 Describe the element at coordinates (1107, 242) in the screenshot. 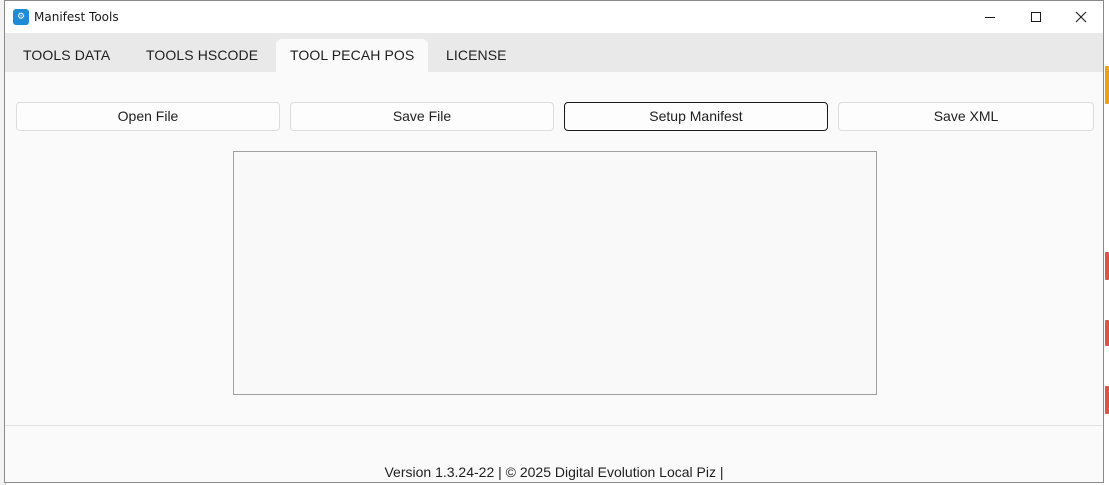

I see `background-window-edge-right` at that location.